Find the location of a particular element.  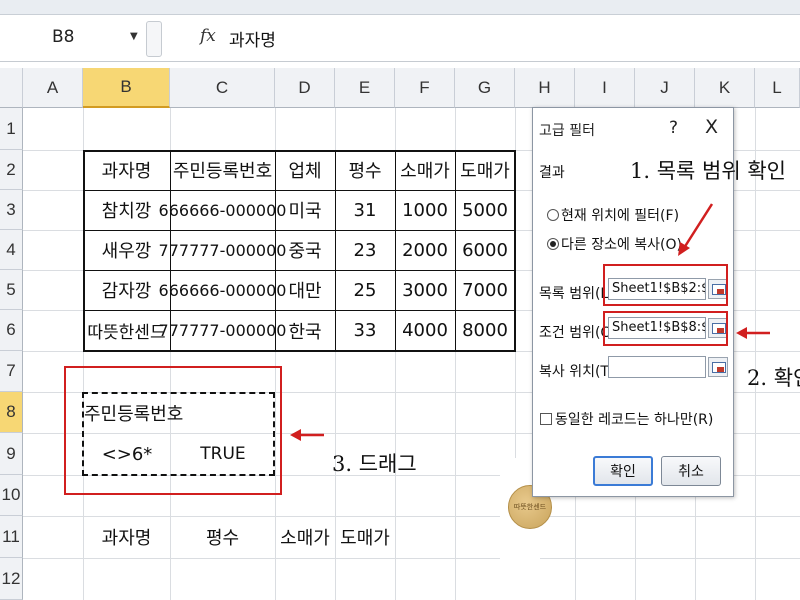

criteria-value-cell: <>6* is located at coordinates (127, 454).